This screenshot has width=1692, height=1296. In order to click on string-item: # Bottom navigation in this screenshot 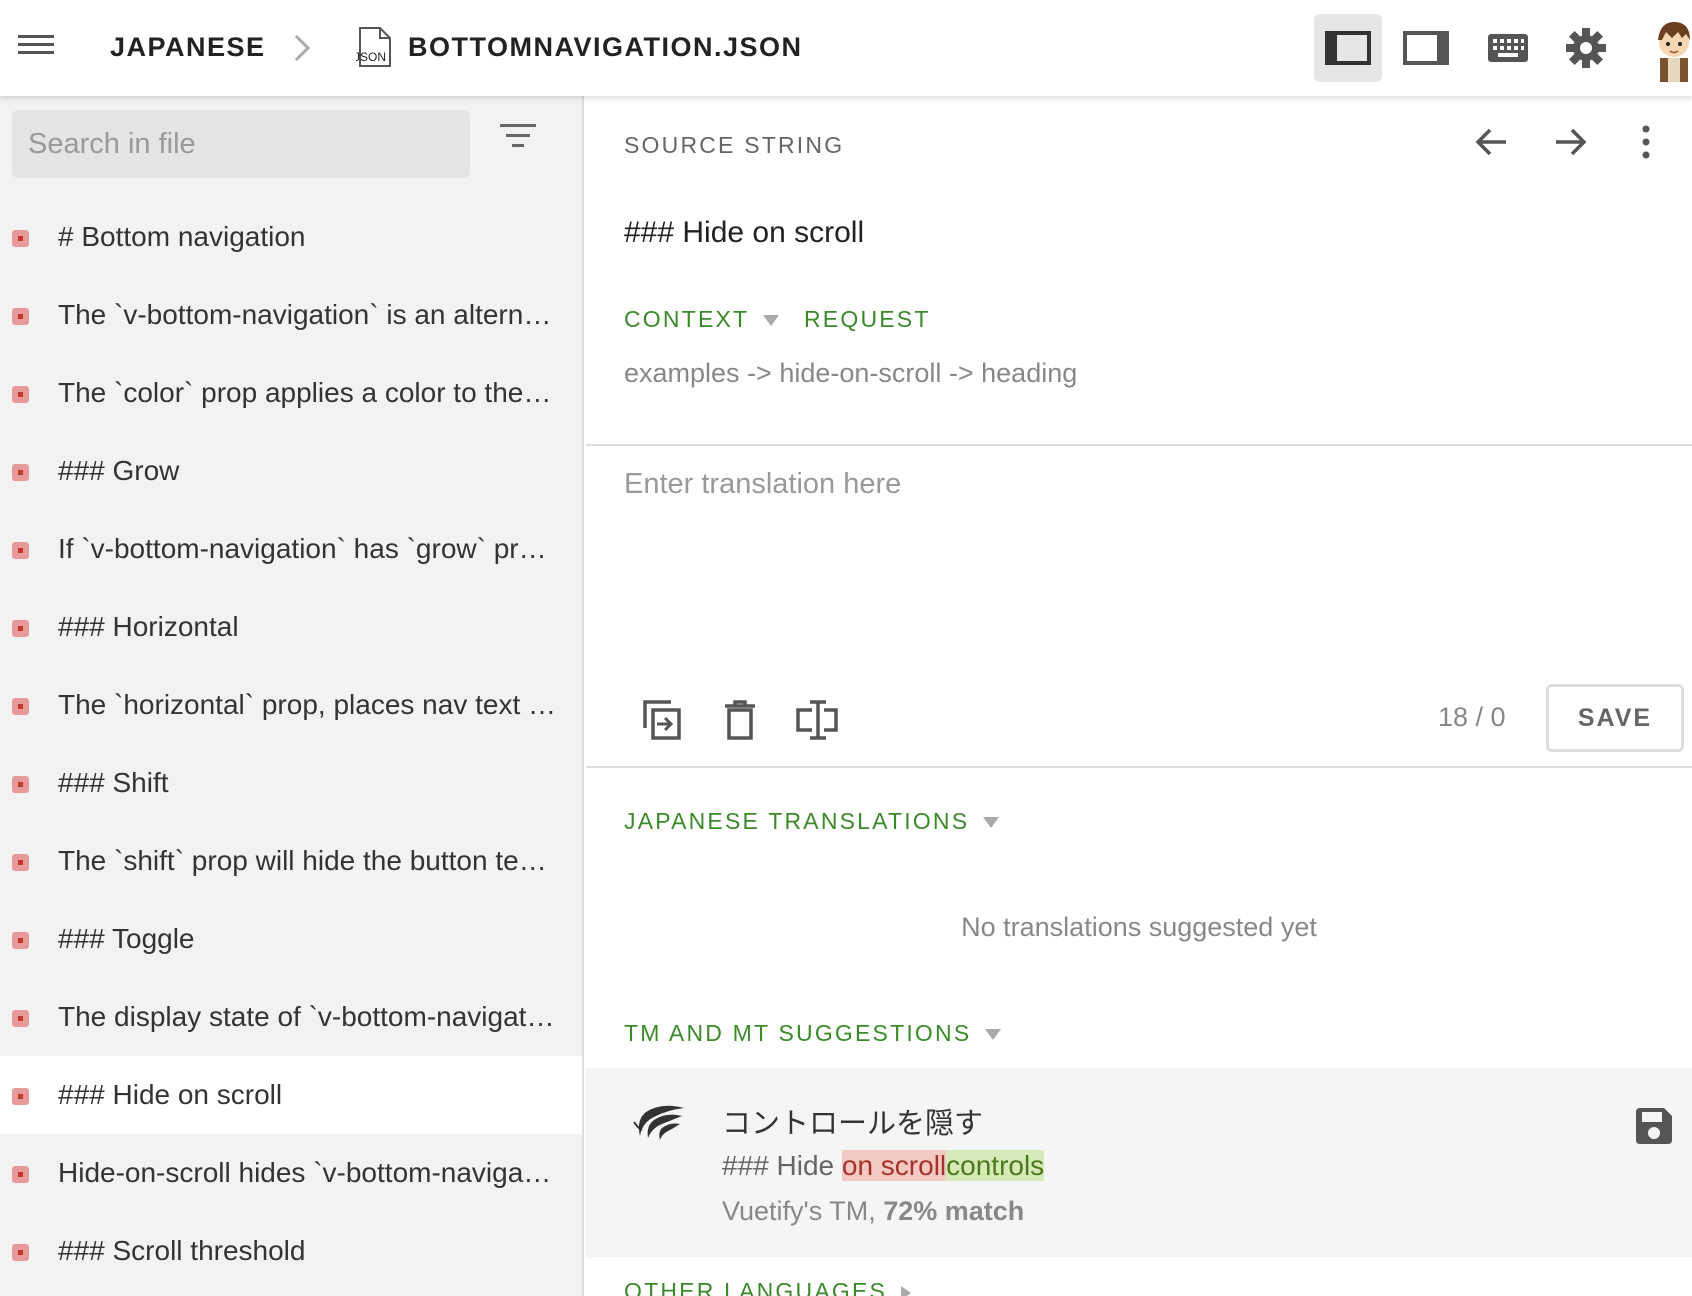, I will do `click(291, 237)`.